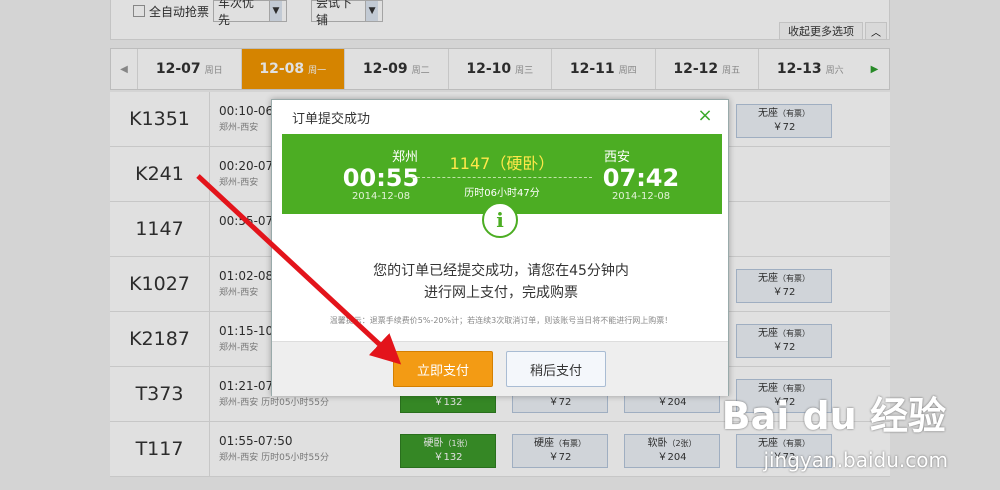 The height and width of the screenshot is (490, 1000). Describe the element at coordinates (500, 368) in the screenshot. I see `dialog-footer: 立即支付 稍后支付` at that location.